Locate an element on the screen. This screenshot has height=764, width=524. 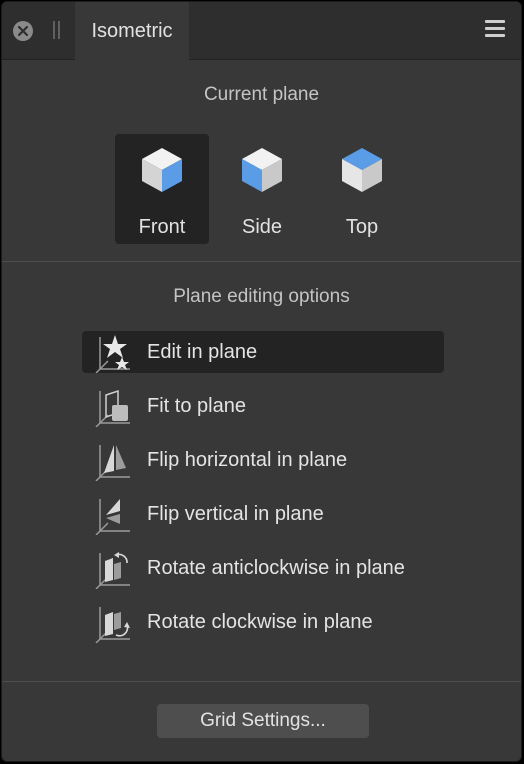
fit-to-plane-button: Fit to plane is located at coordinates (263, 406).